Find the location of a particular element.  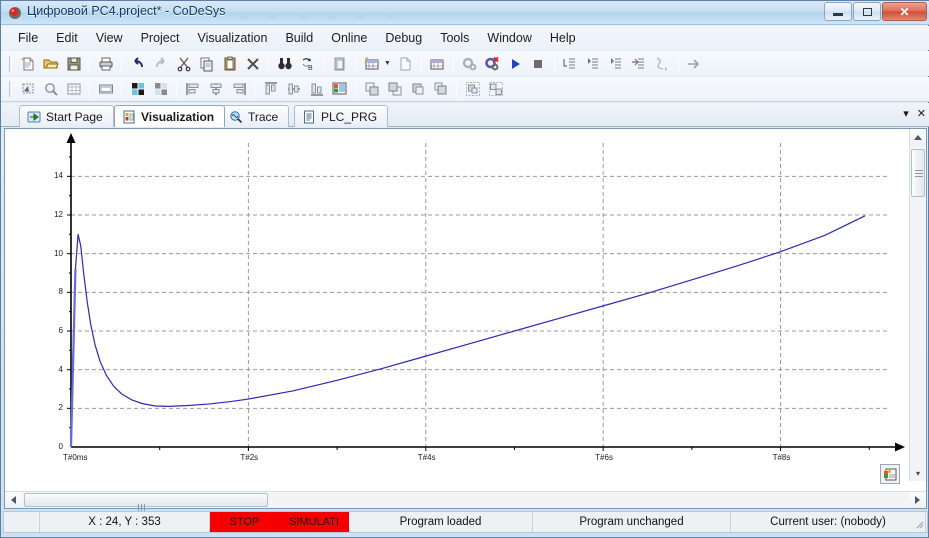

bring-to-front-icon is located at coordinates (371, 89).